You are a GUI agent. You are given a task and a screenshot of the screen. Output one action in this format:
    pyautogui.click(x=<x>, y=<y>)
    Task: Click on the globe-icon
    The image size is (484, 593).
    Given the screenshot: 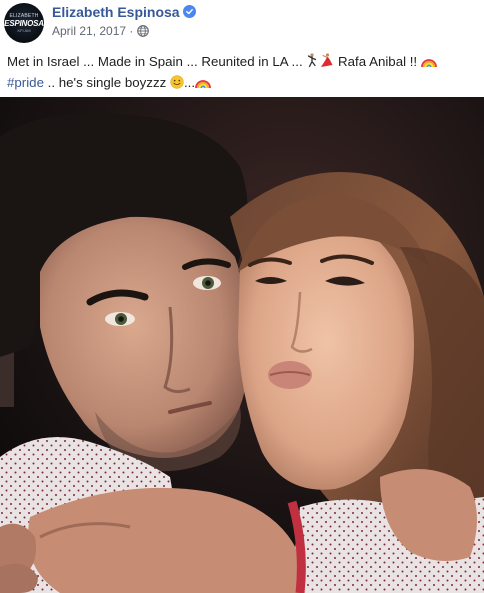 What is the action you would take?
    pyautogui.click(x=143, y=31)
    